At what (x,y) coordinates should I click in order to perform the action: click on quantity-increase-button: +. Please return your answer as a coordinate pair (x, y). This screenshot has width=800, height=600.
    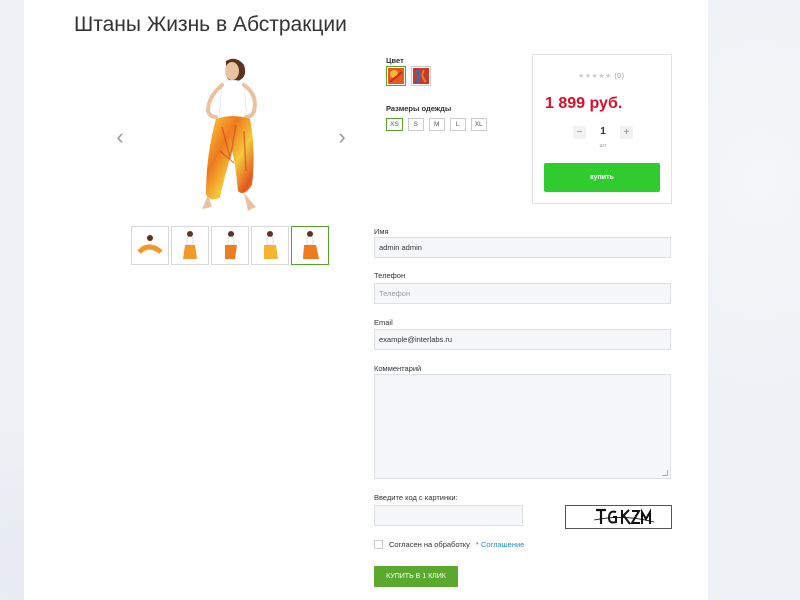
    Looking at the image, I should click on (626, 132).